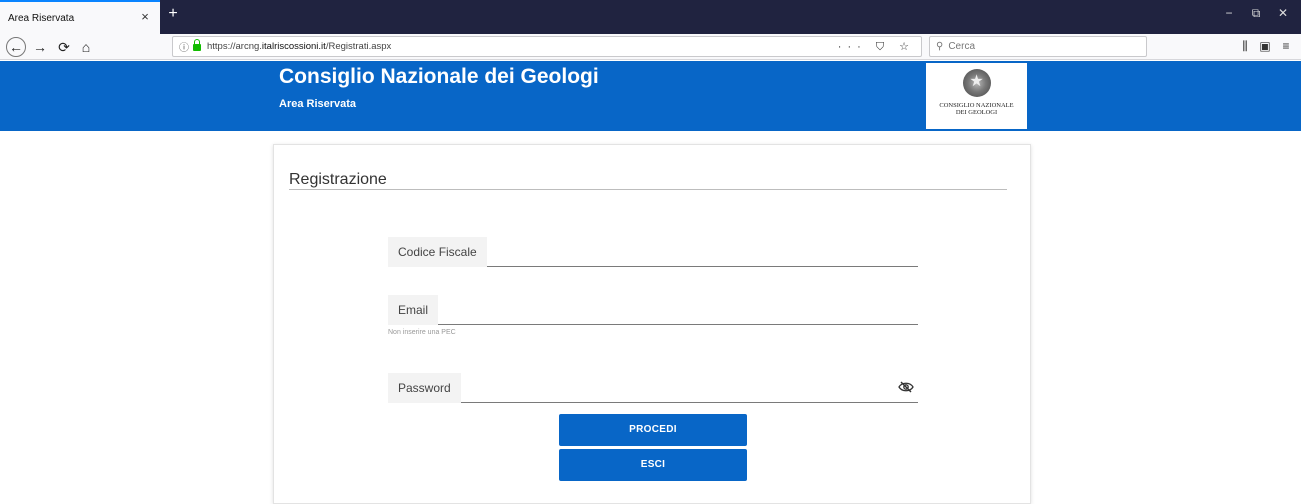  I want to click on search-placeholder: Cerca, so click(962, 46).